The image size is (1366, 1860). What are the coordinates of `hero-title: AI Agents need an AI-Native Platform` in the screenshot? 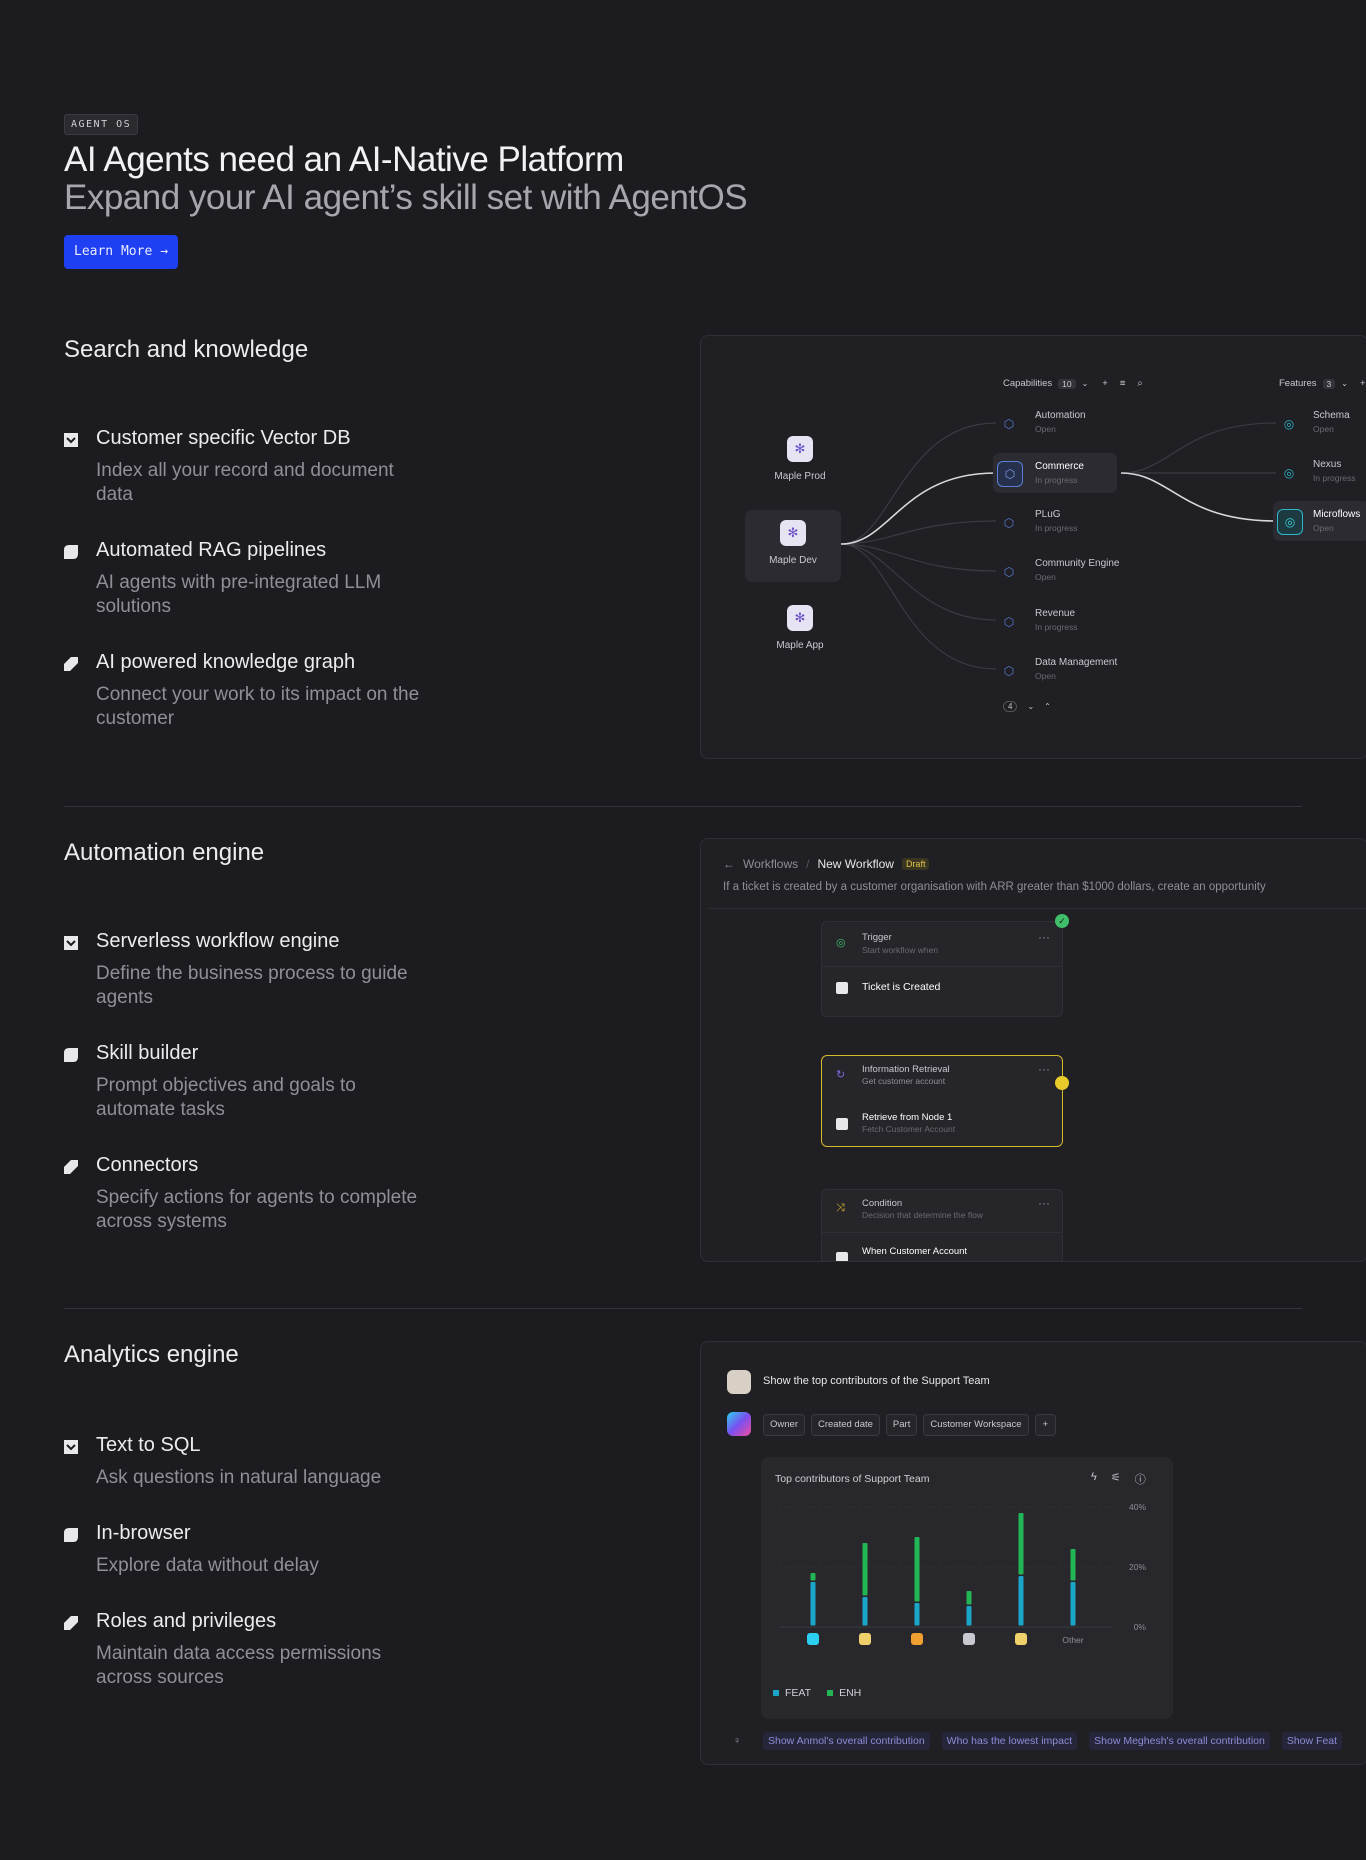 It's located at (344, 159).